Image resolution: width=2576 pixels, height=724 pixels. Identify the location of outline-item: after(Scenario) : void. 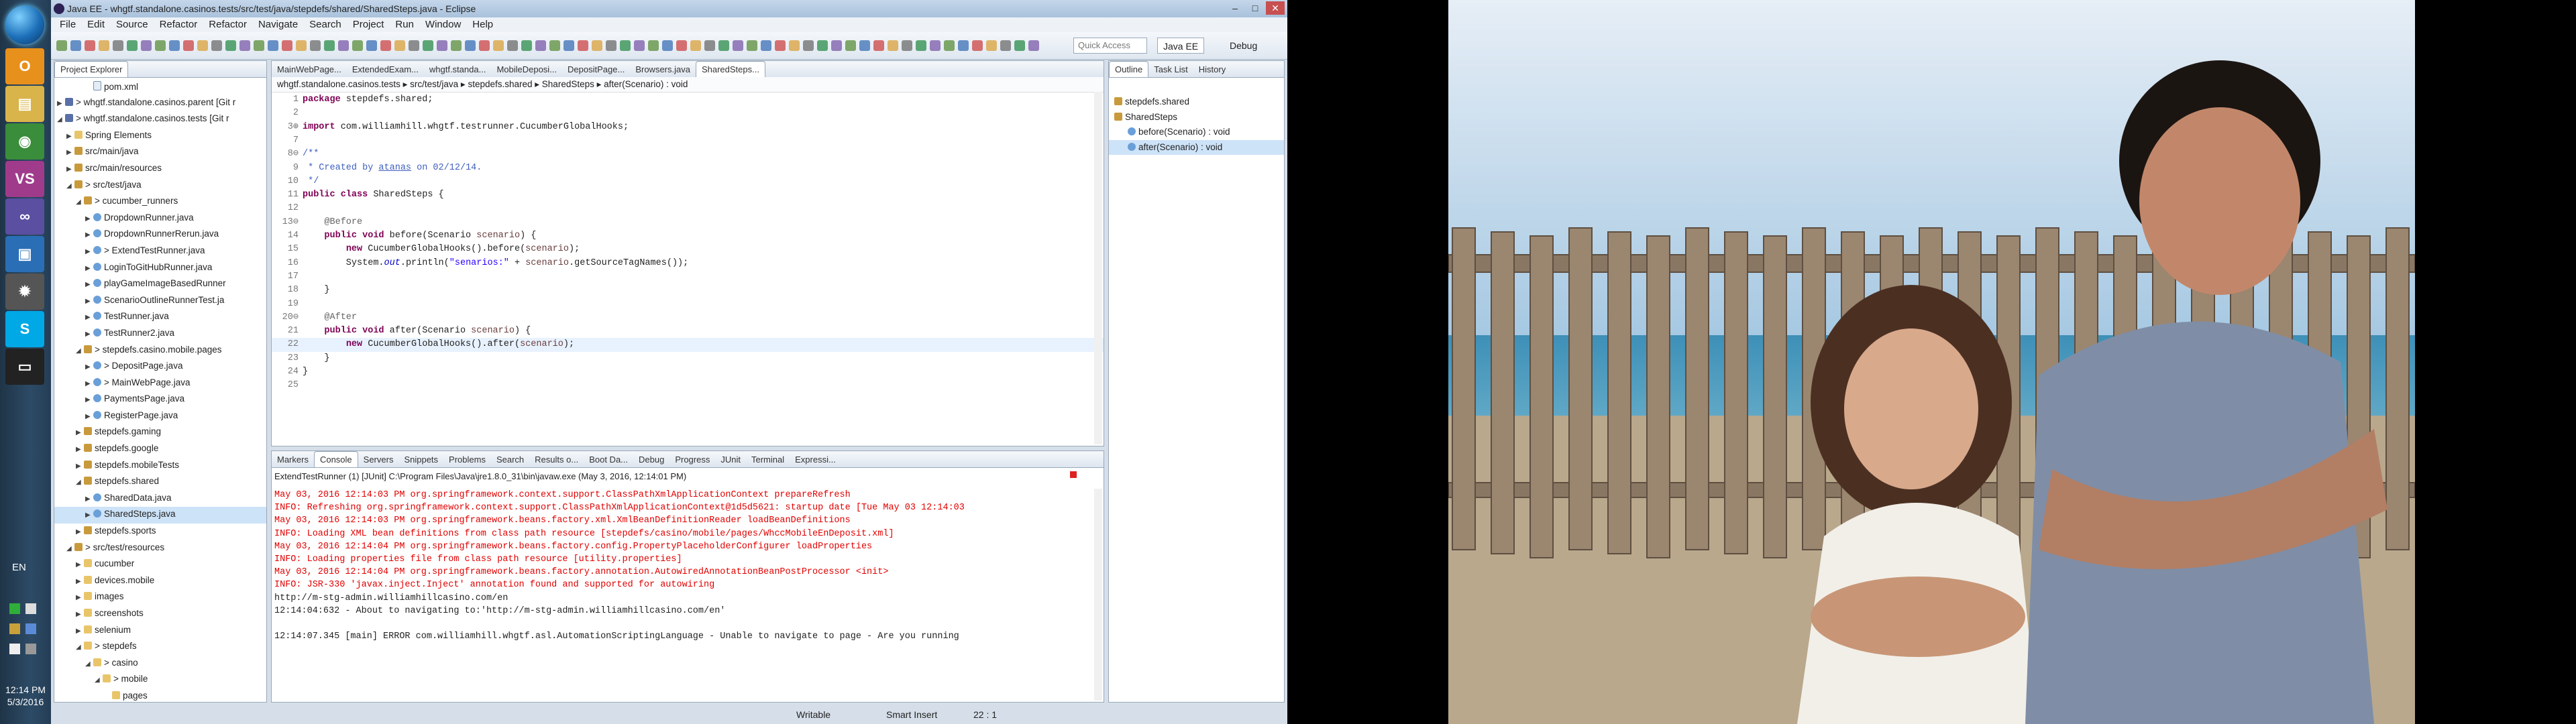
(1196, 147).